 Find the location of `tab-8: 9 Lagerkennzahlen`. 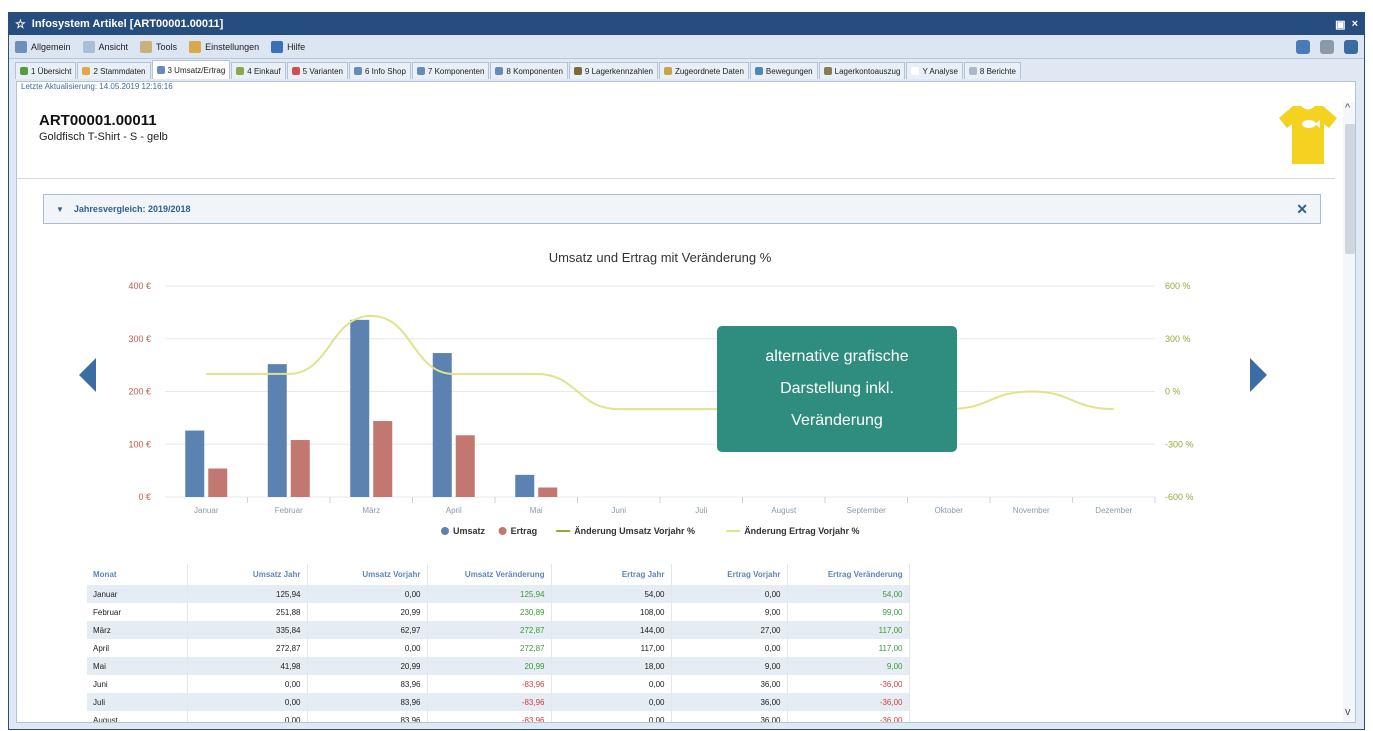

tab-8: 9 Lagerkennzahlen is located at coordinates (613, 70).